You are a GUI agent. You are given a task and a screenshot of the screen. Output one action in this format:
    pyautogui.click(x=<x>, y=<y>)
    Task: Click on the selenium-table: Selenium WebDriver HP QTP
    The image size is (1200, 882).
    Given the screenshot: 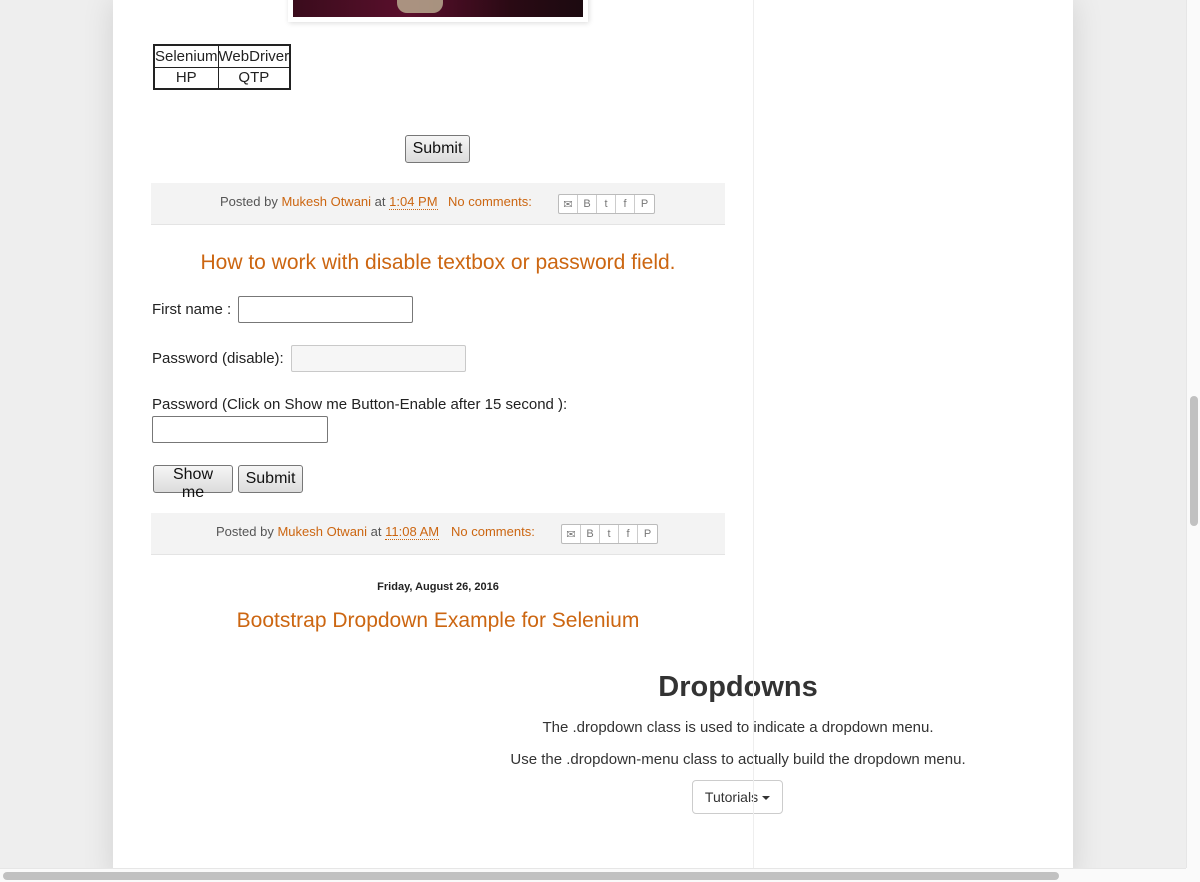 What is the action you would take?
    pyautogui.click(x=222, y=67)
    